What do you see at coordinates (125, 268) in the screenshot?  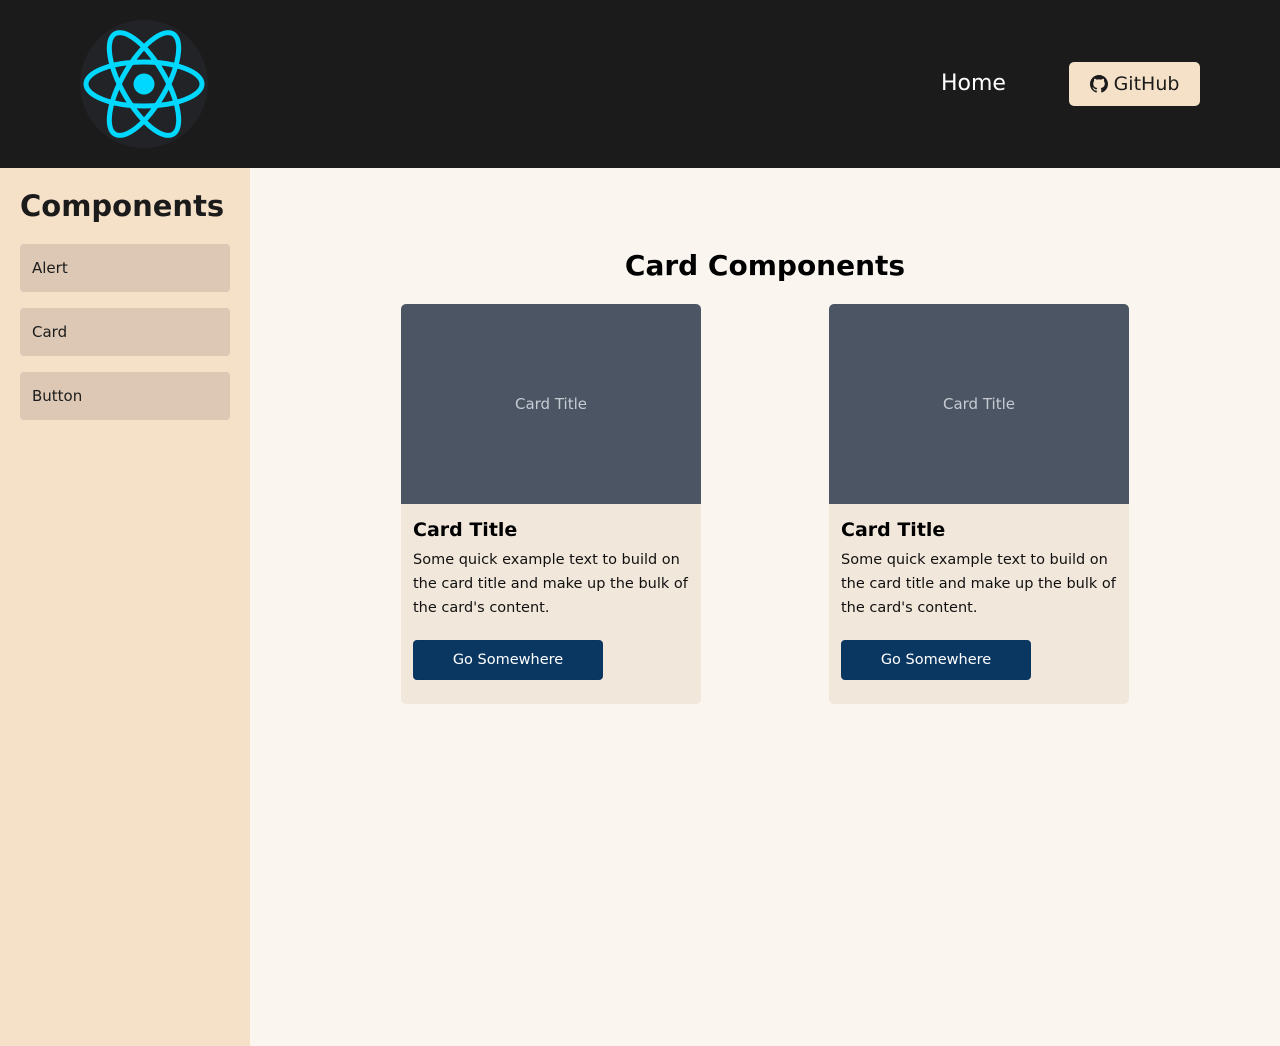 I see `sidebar-item-alert: Alert` at bounding box center [125, 268].